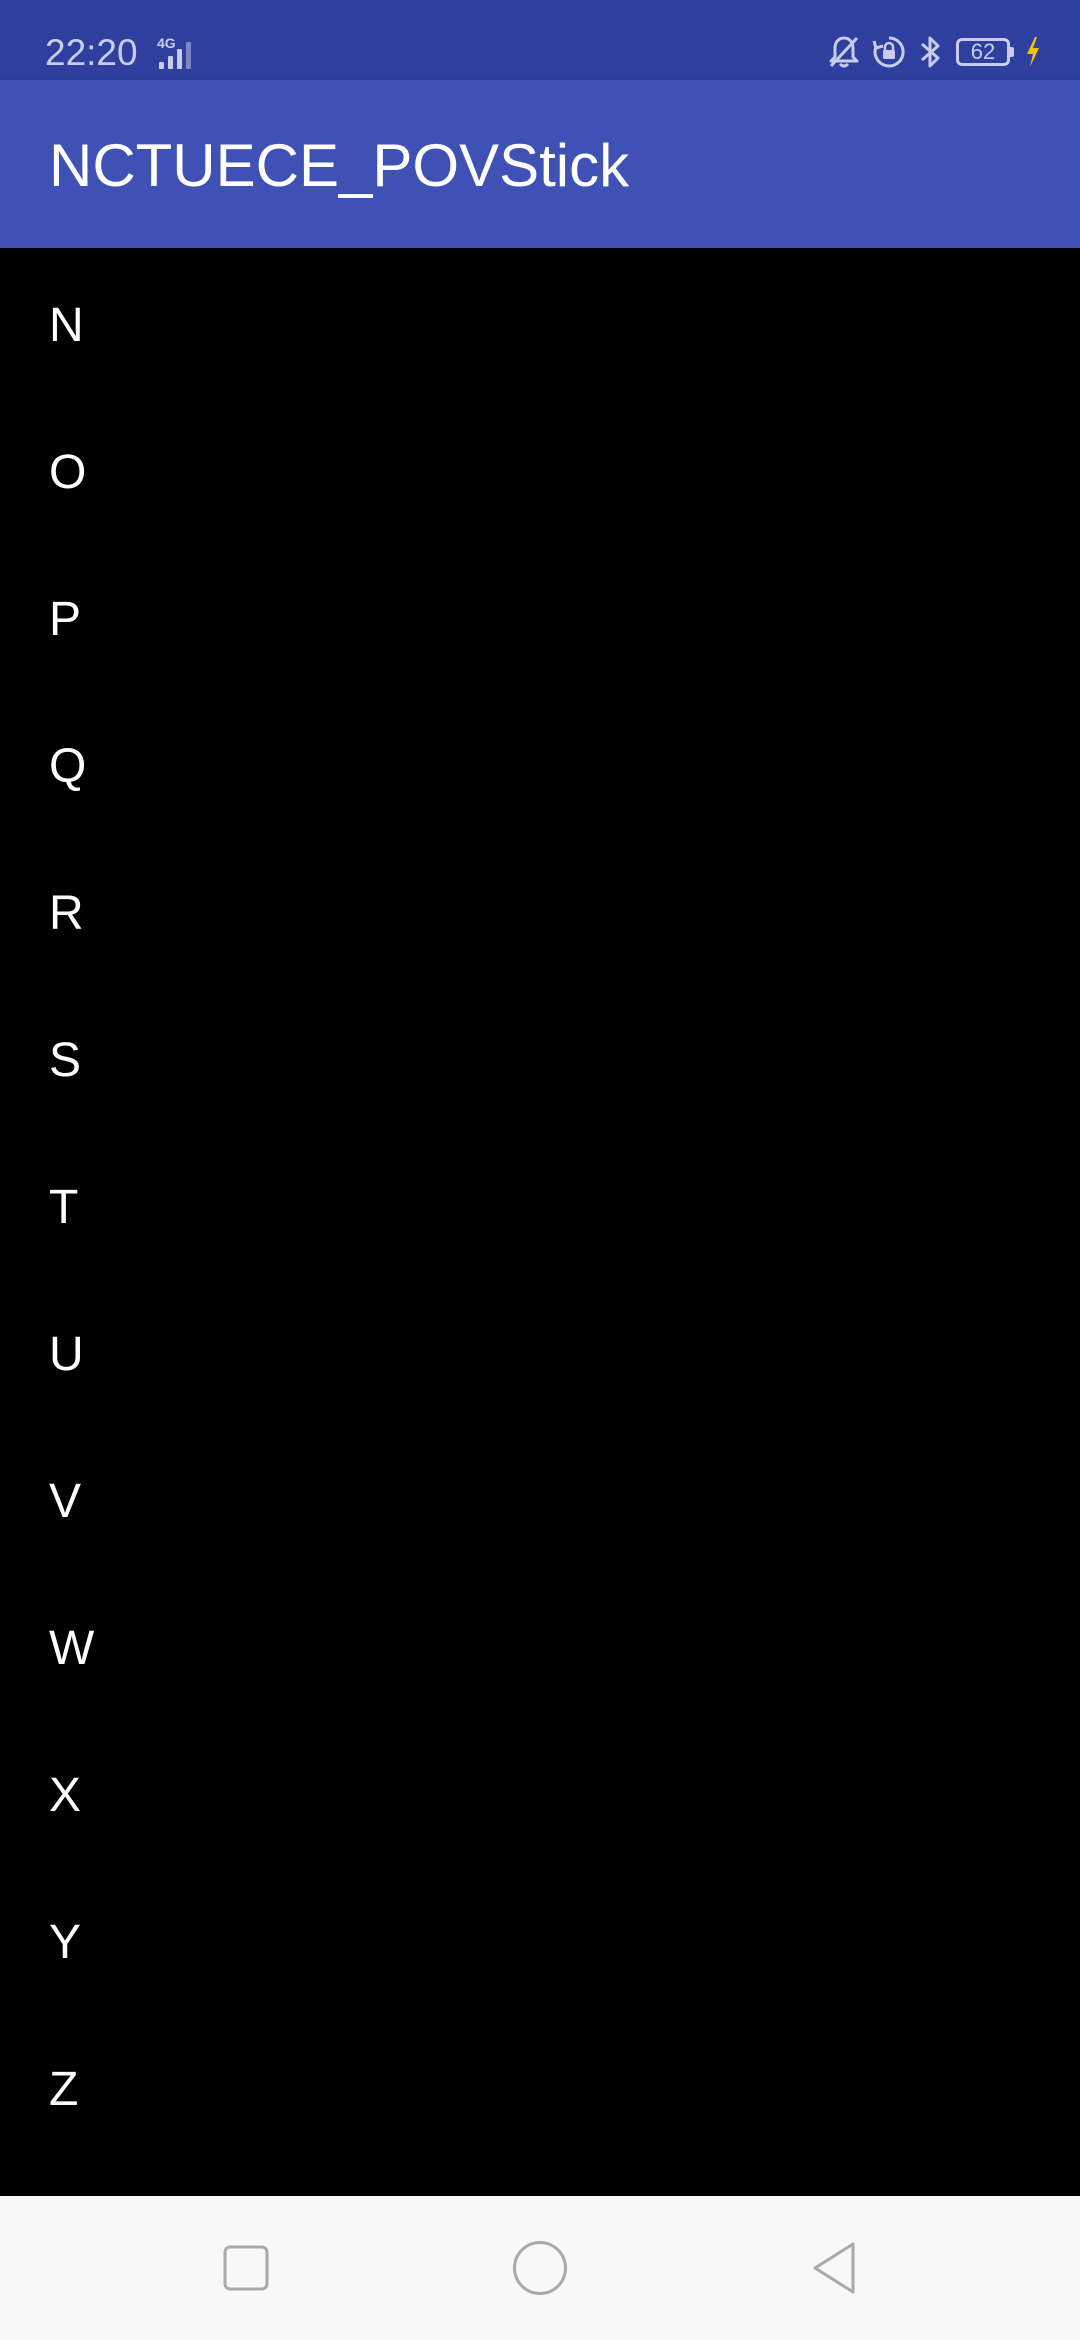 This screenshot has width=1080, height=2340. Describe the element at coordinates (175, 55) in the screenshot. I see `signal-strength-icon` at that location.